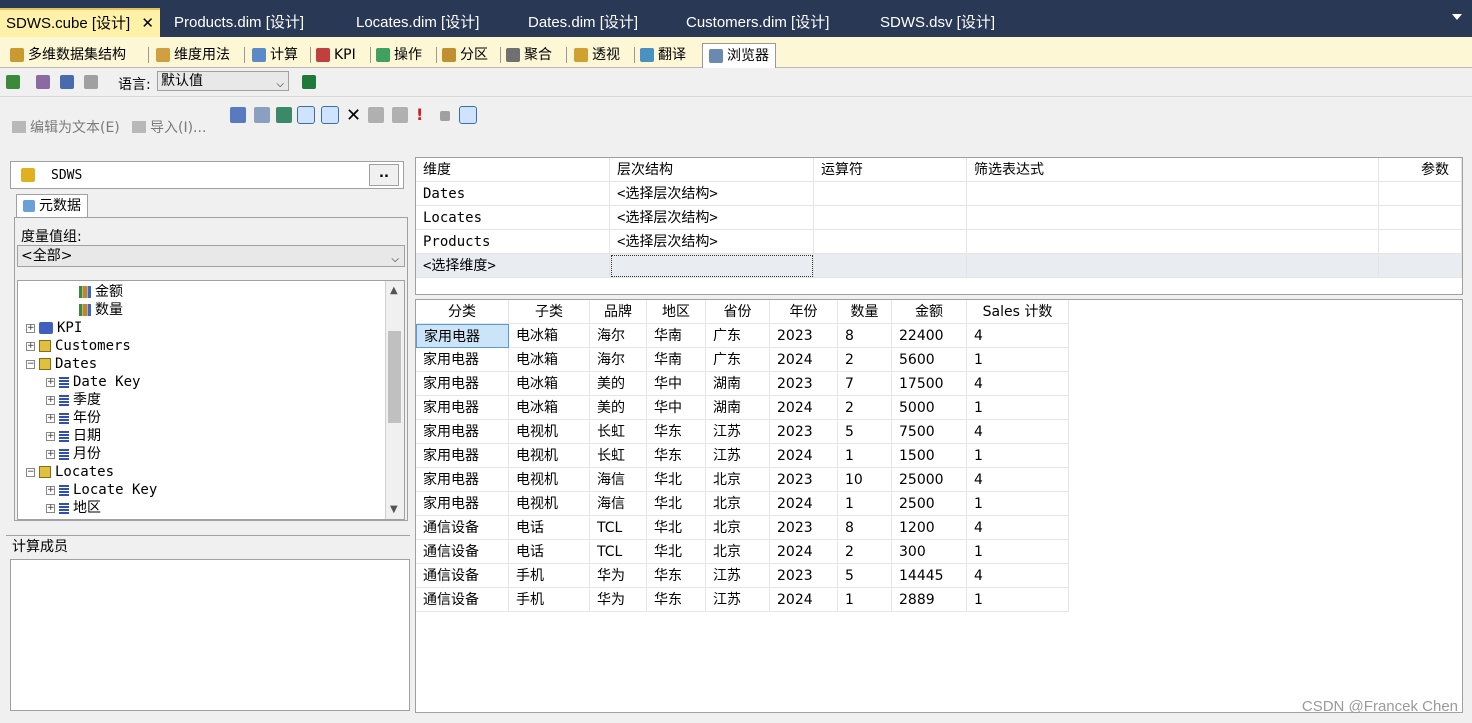  I want to click on cube-selector: SDWS .., so click(207, 175).